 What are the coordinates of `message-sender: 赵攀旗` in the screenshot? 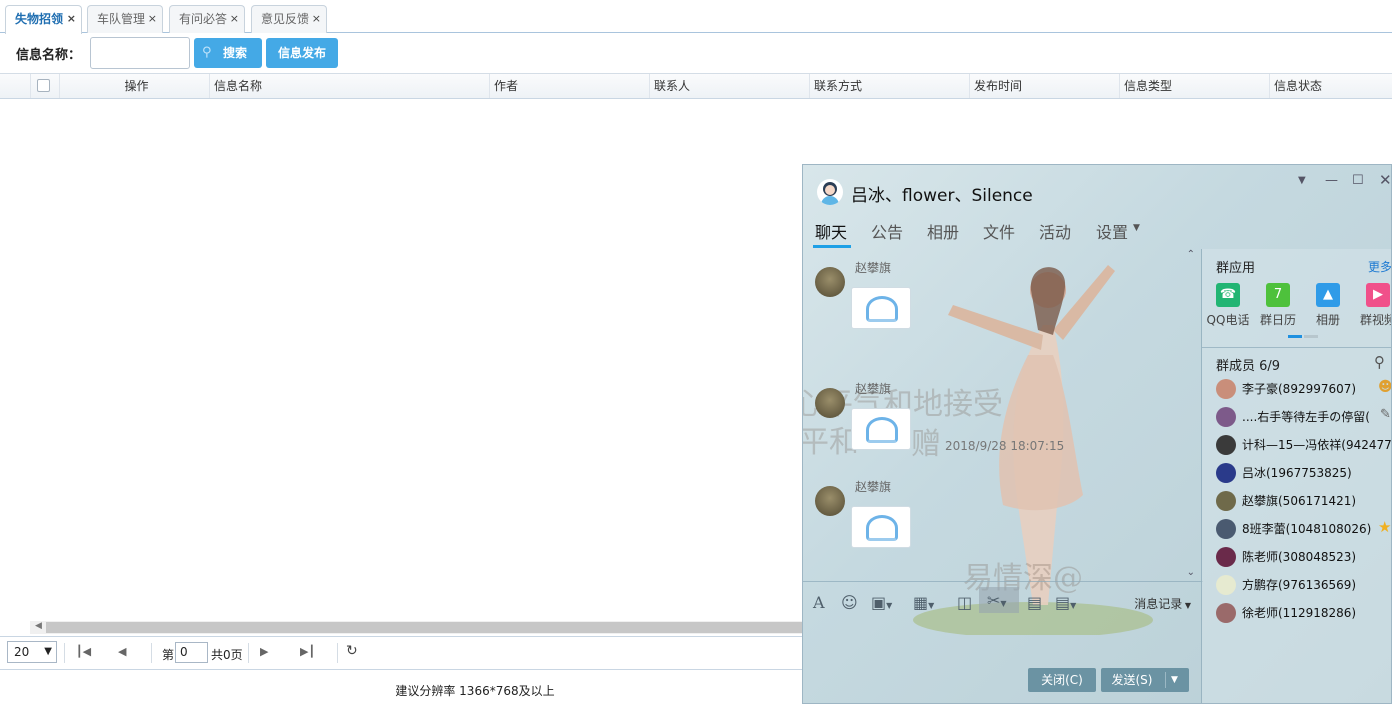 It's located at (873, 268).